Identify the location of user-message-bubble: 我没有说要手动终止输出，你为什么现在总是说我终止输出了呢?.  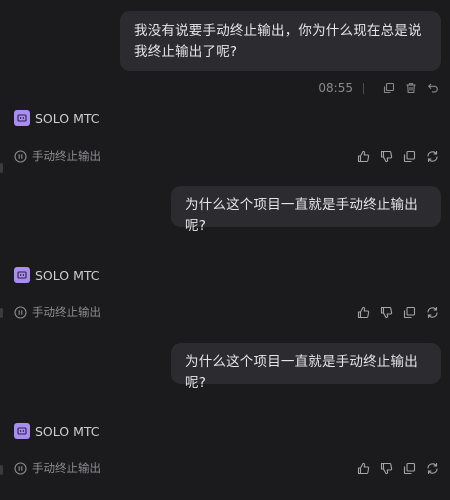
(280, 41).